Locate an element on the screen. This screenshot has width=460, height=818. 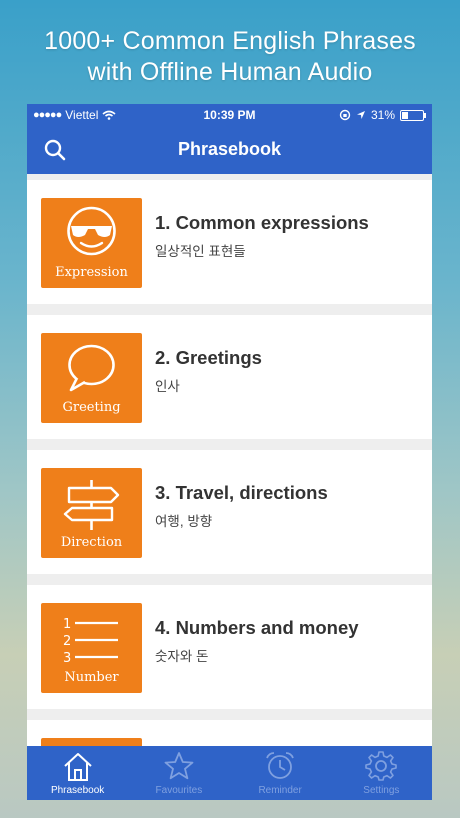
tab-label: Reminder is located at coordinates (280, 790).